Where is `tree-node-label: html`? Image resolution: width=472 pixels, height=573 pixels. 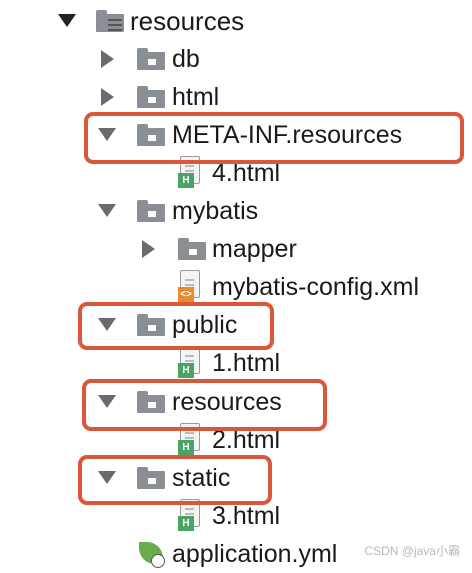
tree-node-label: html is located at coordinates (196, 97).